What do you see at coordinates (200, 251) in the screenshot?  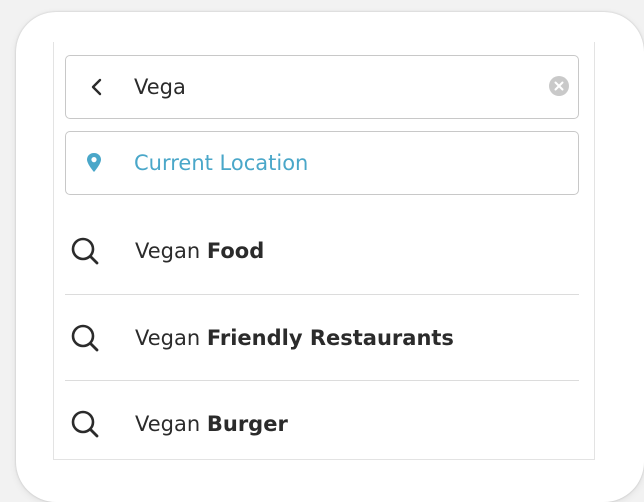 I see `suggestion-label: Vegan Food` at bounding box center [200, 251].